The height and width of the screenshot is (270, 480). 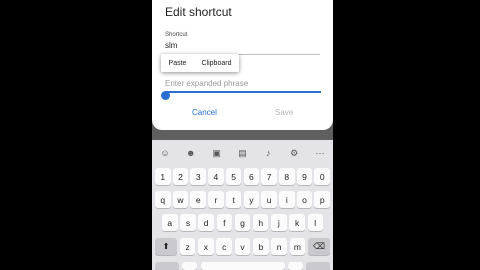 I want to click on keyboard-toolbar: ☺ ☻ ▣ ▤ ♪ ⚙ ⋯, so click(x=242, y=153).